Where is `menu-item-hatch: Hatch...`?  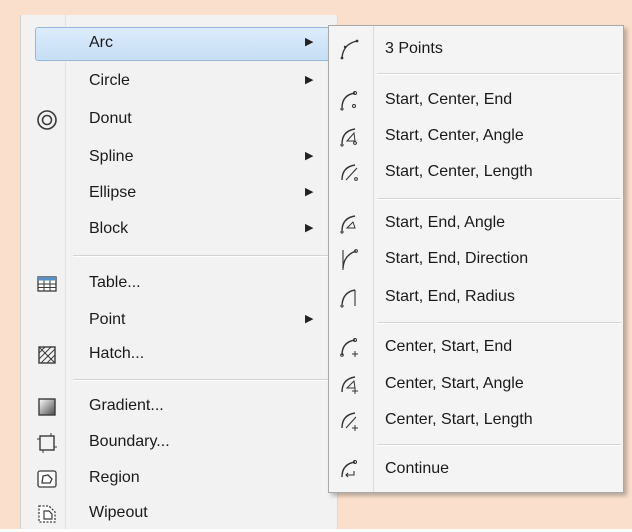 menu-item-hatch: Hatch... is located at coordinates (179, 355).